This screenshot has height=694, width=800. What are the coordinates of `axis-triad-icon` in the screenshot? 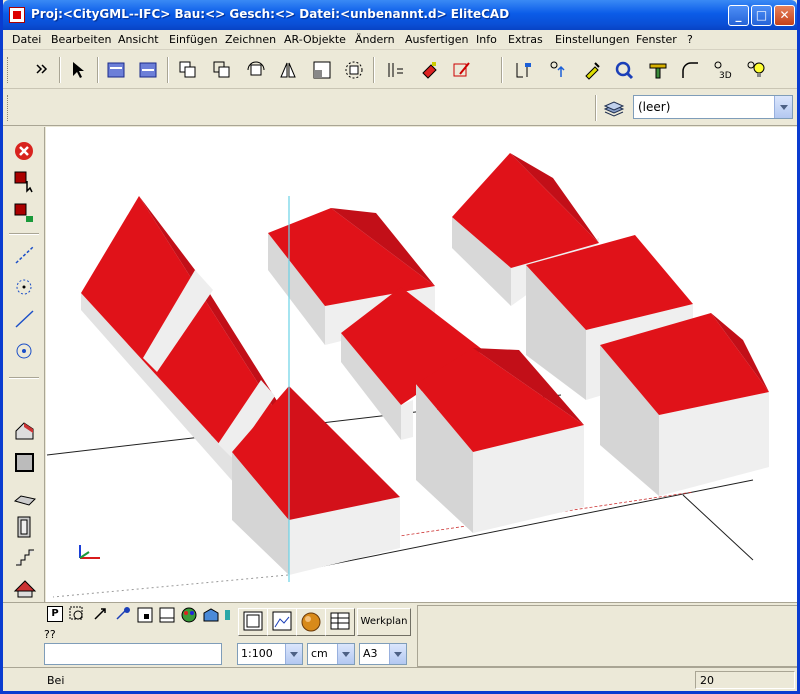 It's located at (89, 552).